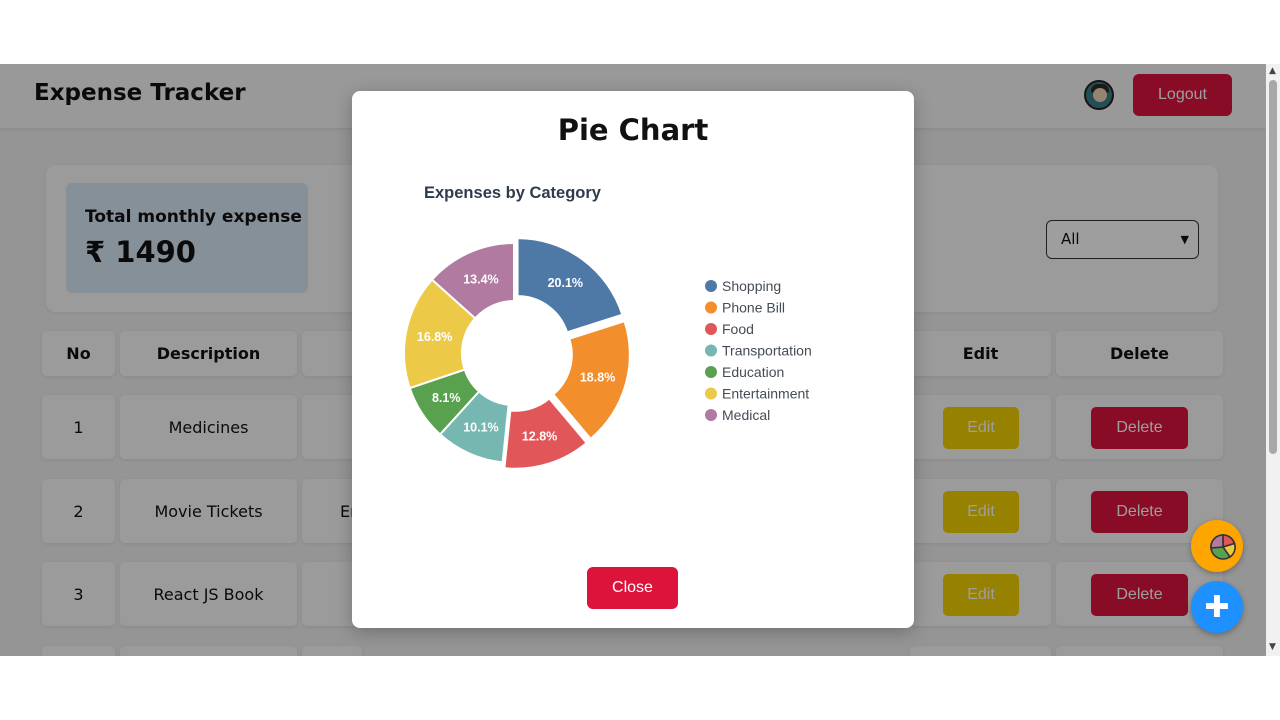 Image resolution: width=1280 pixels, height=720 pixels. Describe the element at coordinates (738, 329) in the screenshot. I see `legend-label: Food` at that location.